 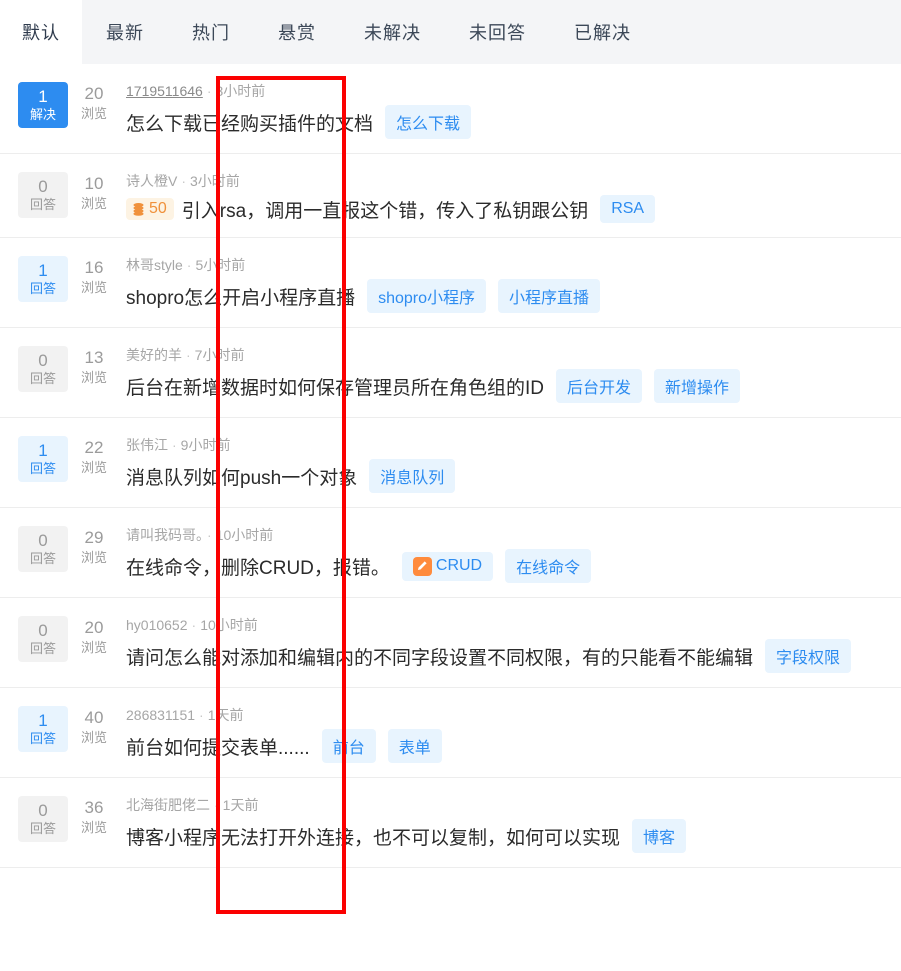 I want to click on question-meta: 林哥style · 5小时前, so click(x=509, y=265).